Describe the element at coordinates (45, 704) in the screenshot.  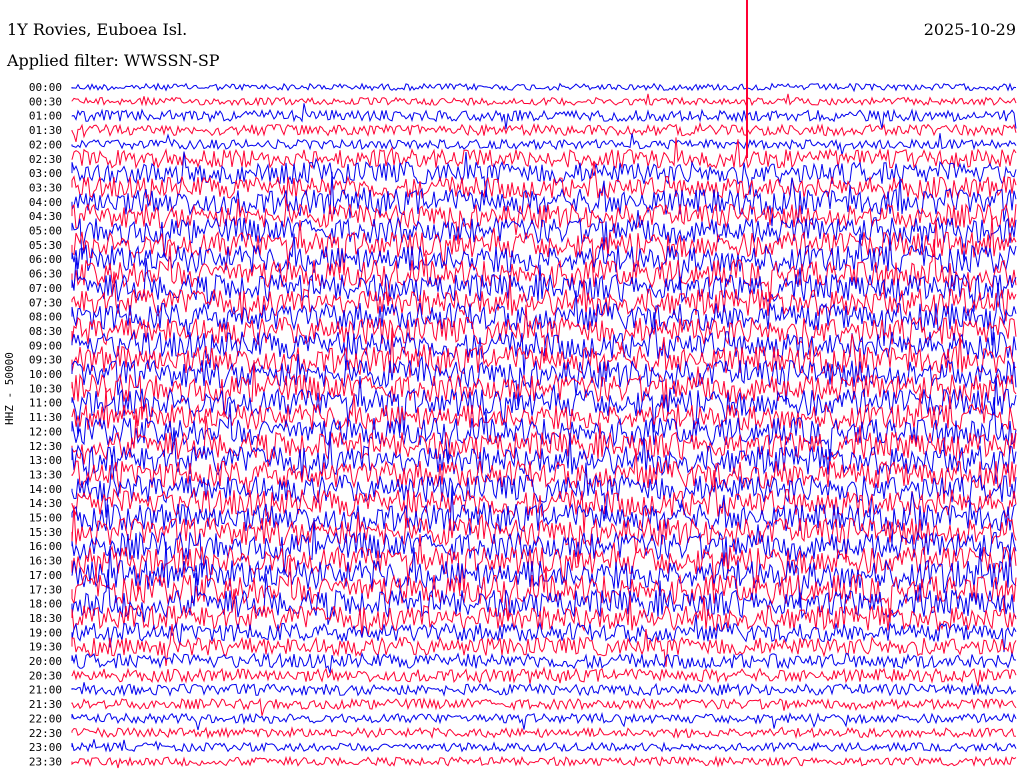
I see `time-tick-label: 21:30` at that location.